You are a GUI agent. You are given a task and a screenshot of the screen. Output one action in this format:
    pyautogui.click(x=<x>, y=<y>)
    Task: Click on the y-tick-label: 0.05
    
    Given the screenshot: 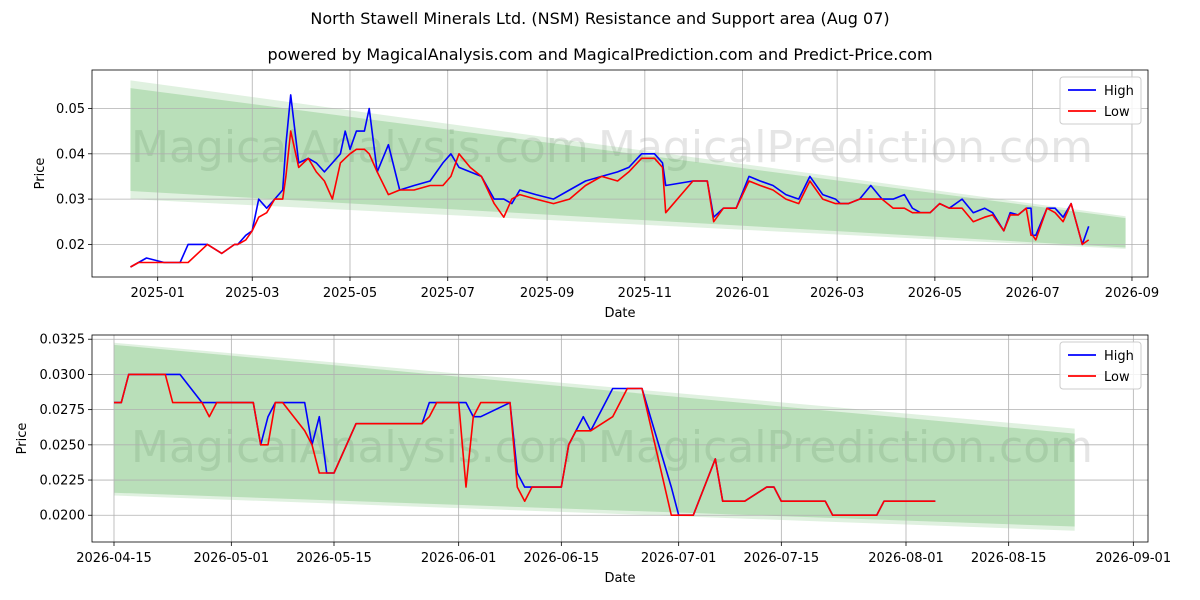 What is the action you would take?
    pyautogui.click(x=70, y=109)
    